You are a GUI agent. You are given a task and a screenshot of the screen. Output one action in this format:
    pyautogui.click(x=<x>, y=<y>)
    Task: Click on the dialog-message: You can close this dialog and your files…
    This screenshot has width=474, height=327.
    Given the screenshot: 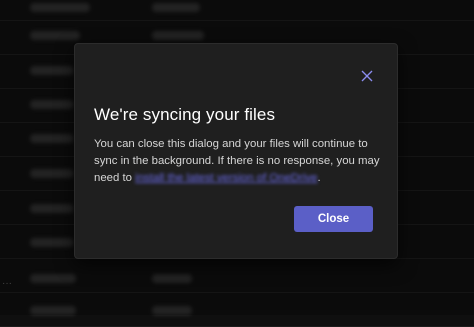 What is the action you would take?
    pyautogui.click(x=239, y=161)
    